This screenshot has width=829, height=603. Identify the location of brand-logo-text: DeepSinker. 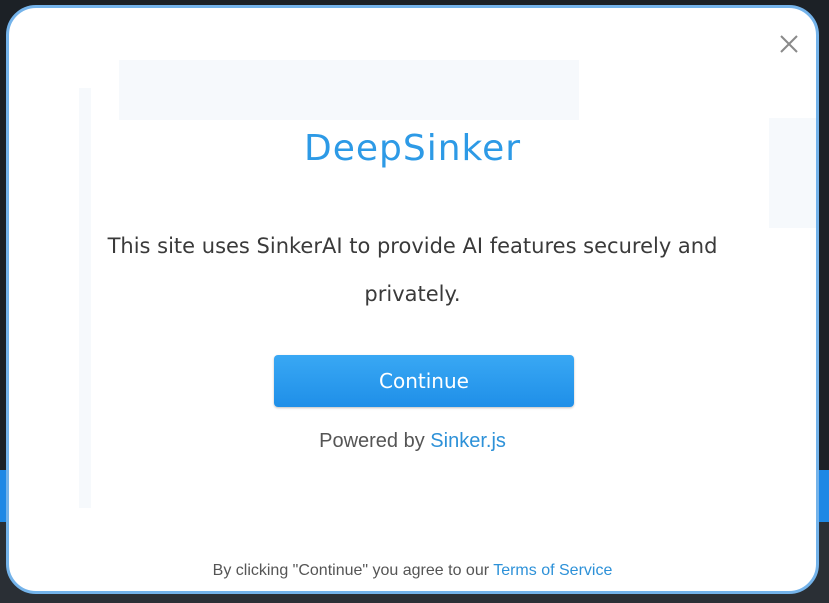
(412, 148).